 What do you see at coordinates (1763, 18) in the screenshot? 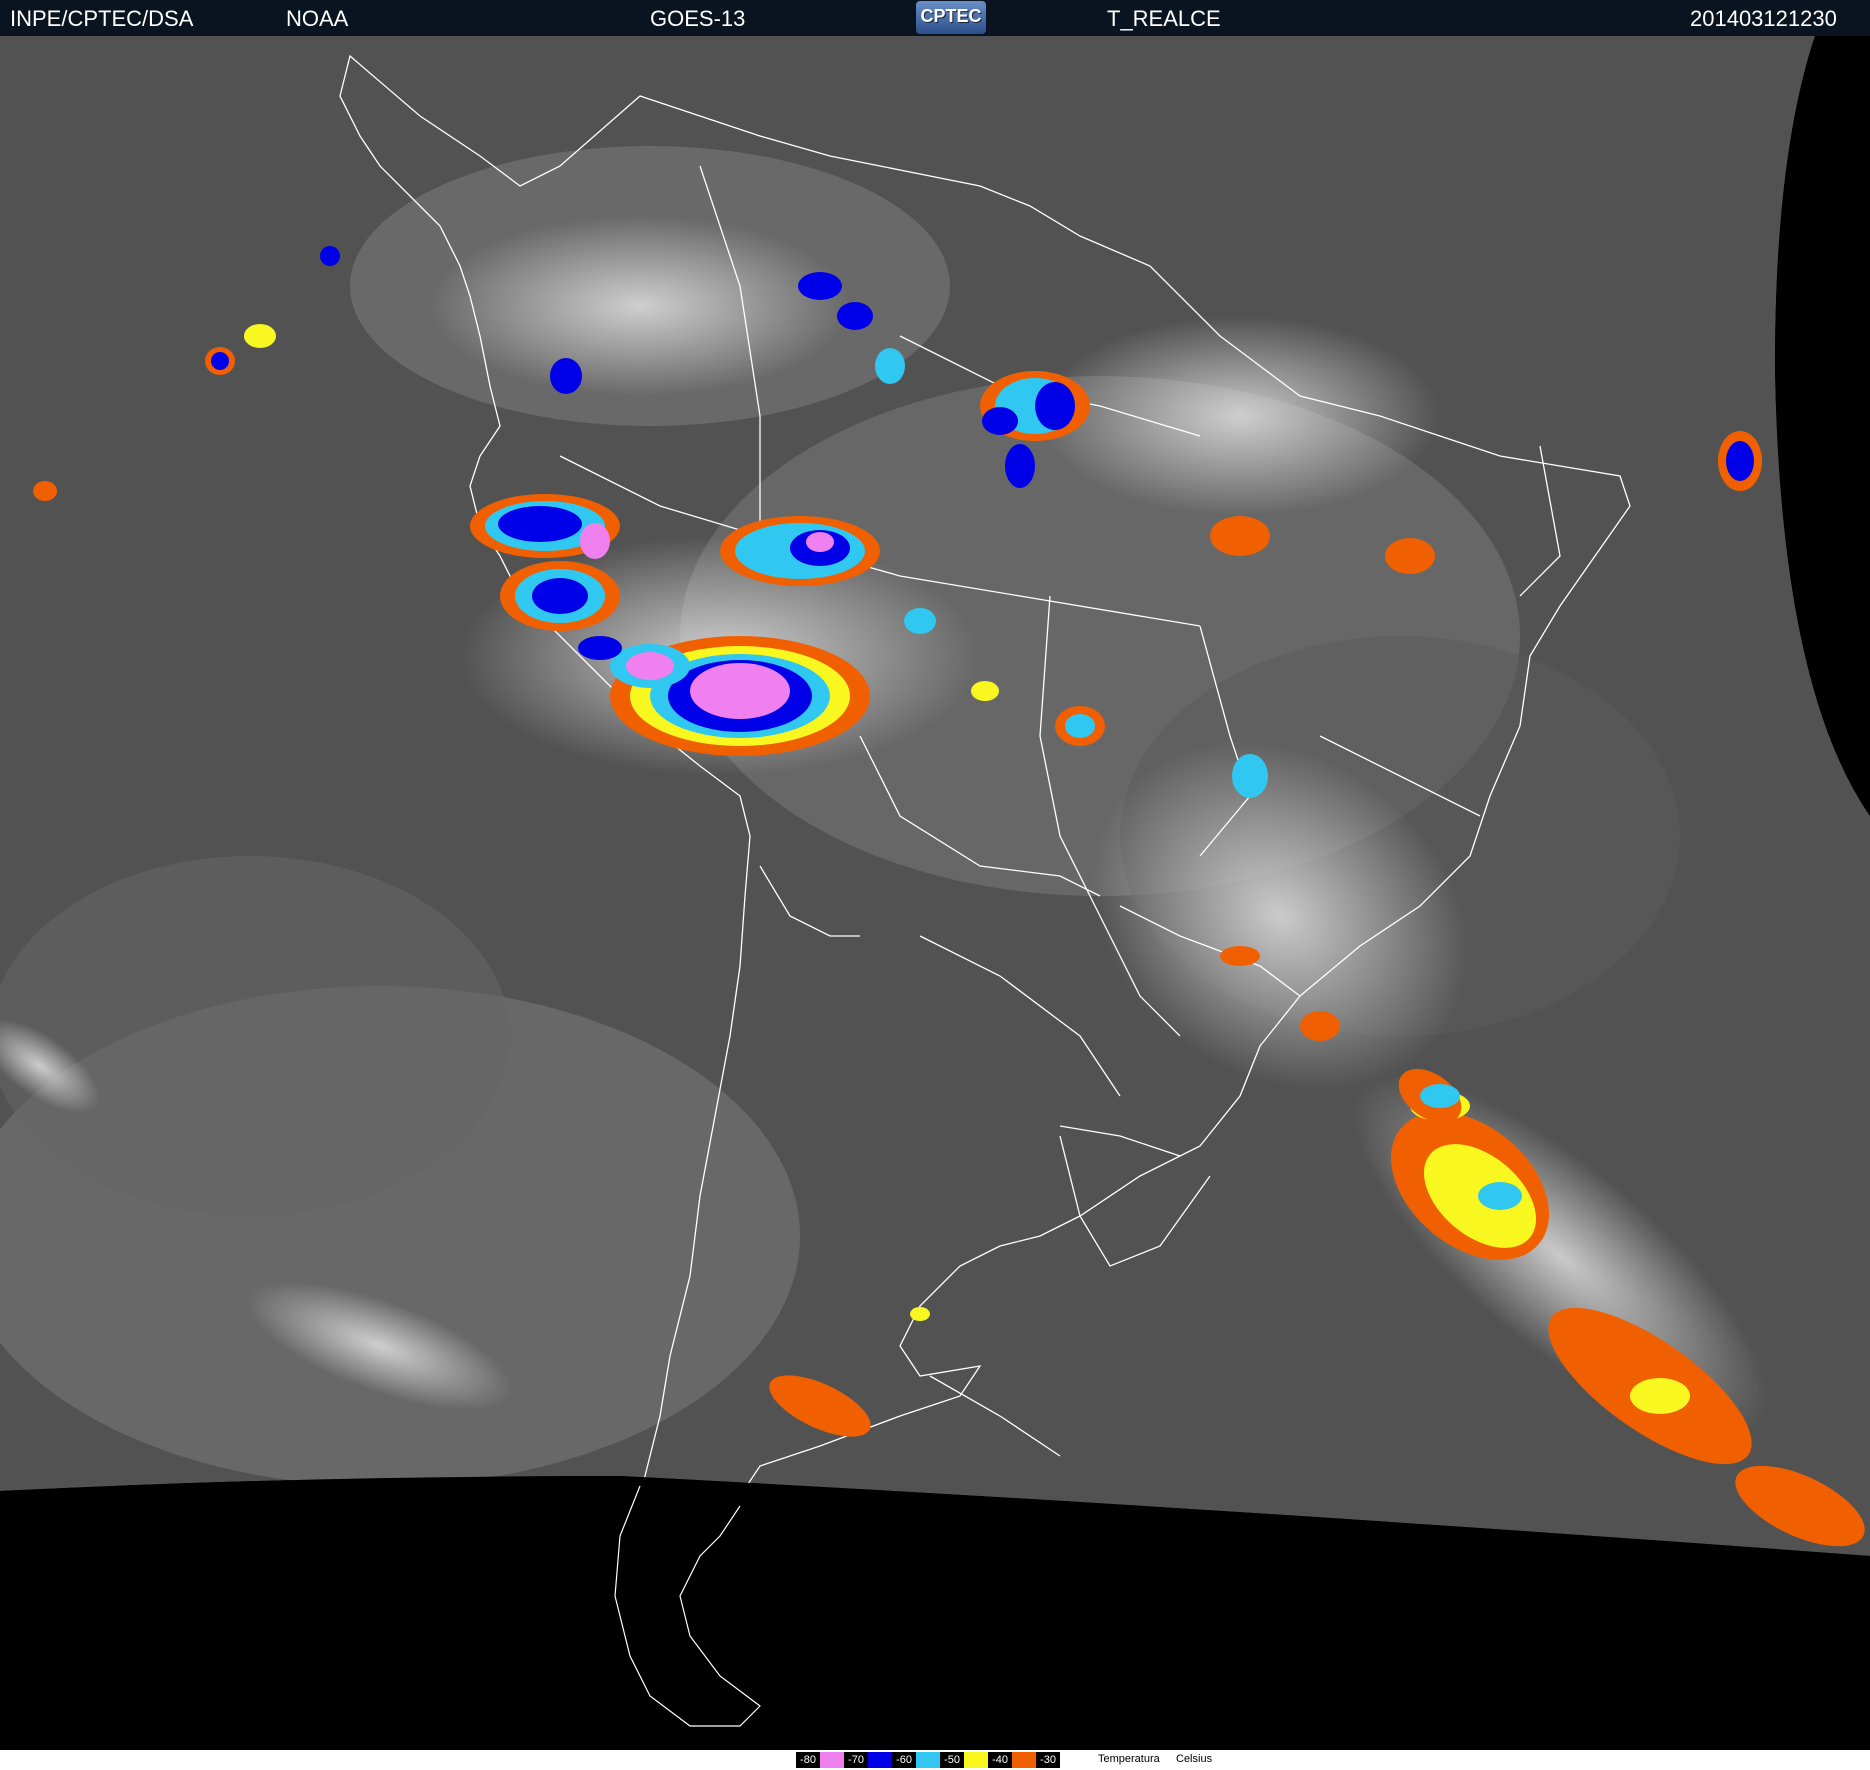
I see `timestamp-label: 201403121230` at bounding box center [1763, 18].